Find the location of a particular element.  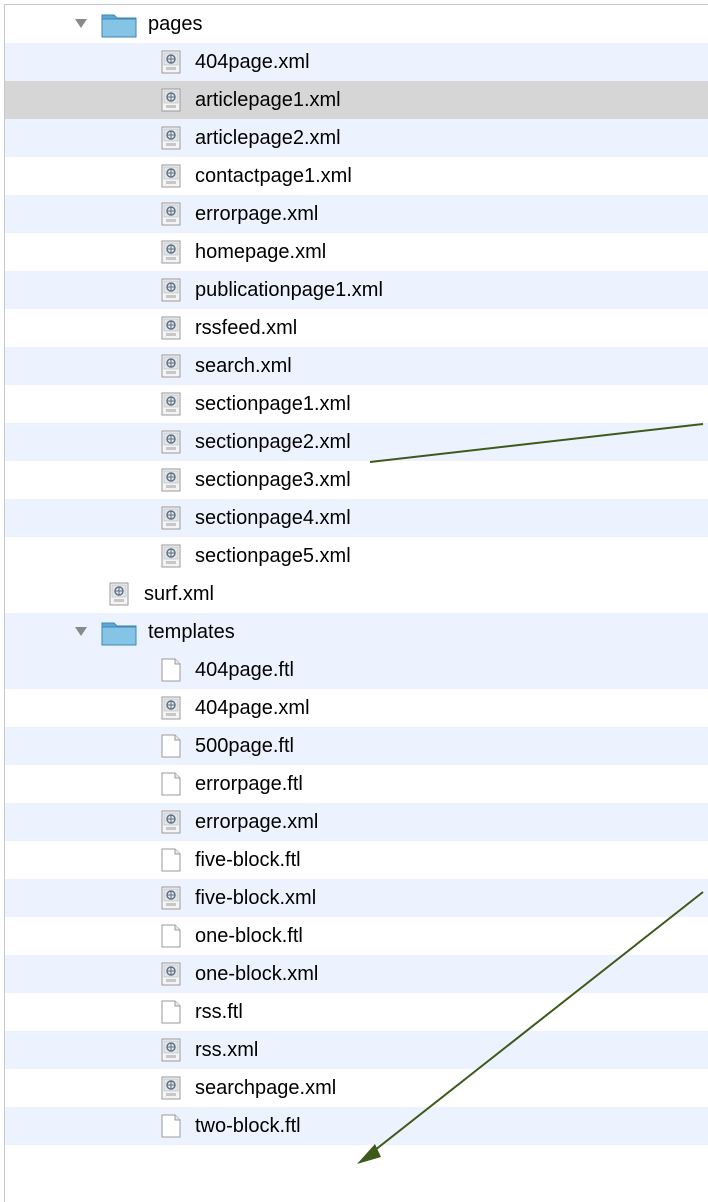

folder-label-pages: pages is located at coordinates (175, 24).